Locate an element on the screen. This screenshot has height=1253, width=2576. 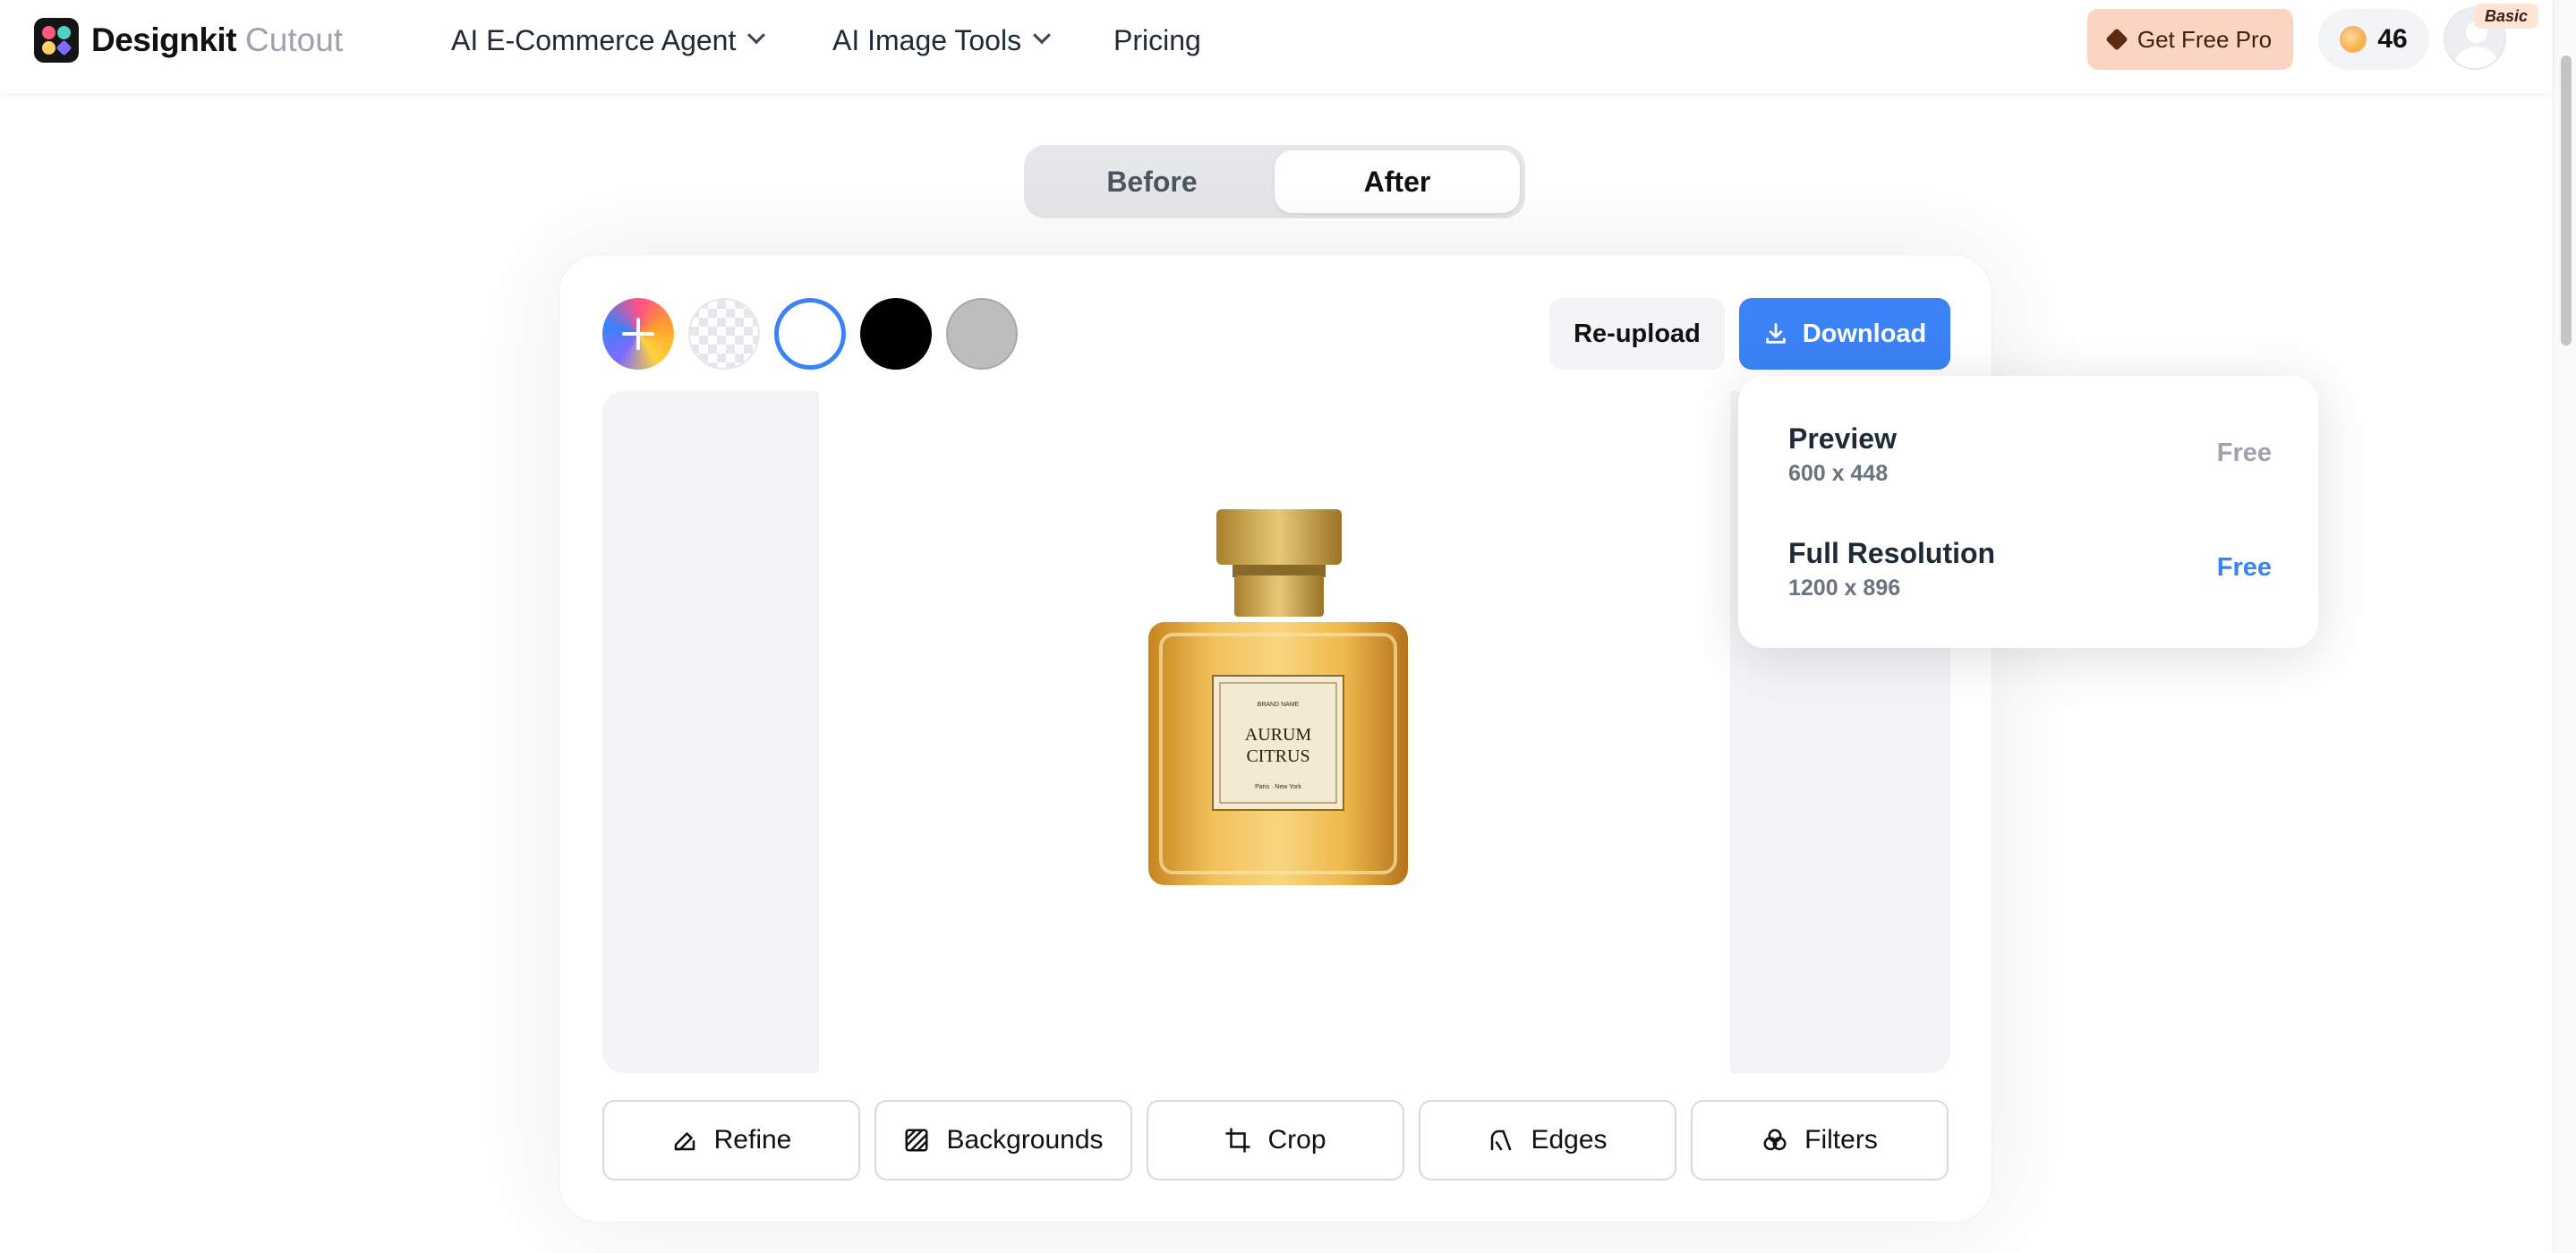
nav-label: AI Image Tools is located at coordinates (927, 39).